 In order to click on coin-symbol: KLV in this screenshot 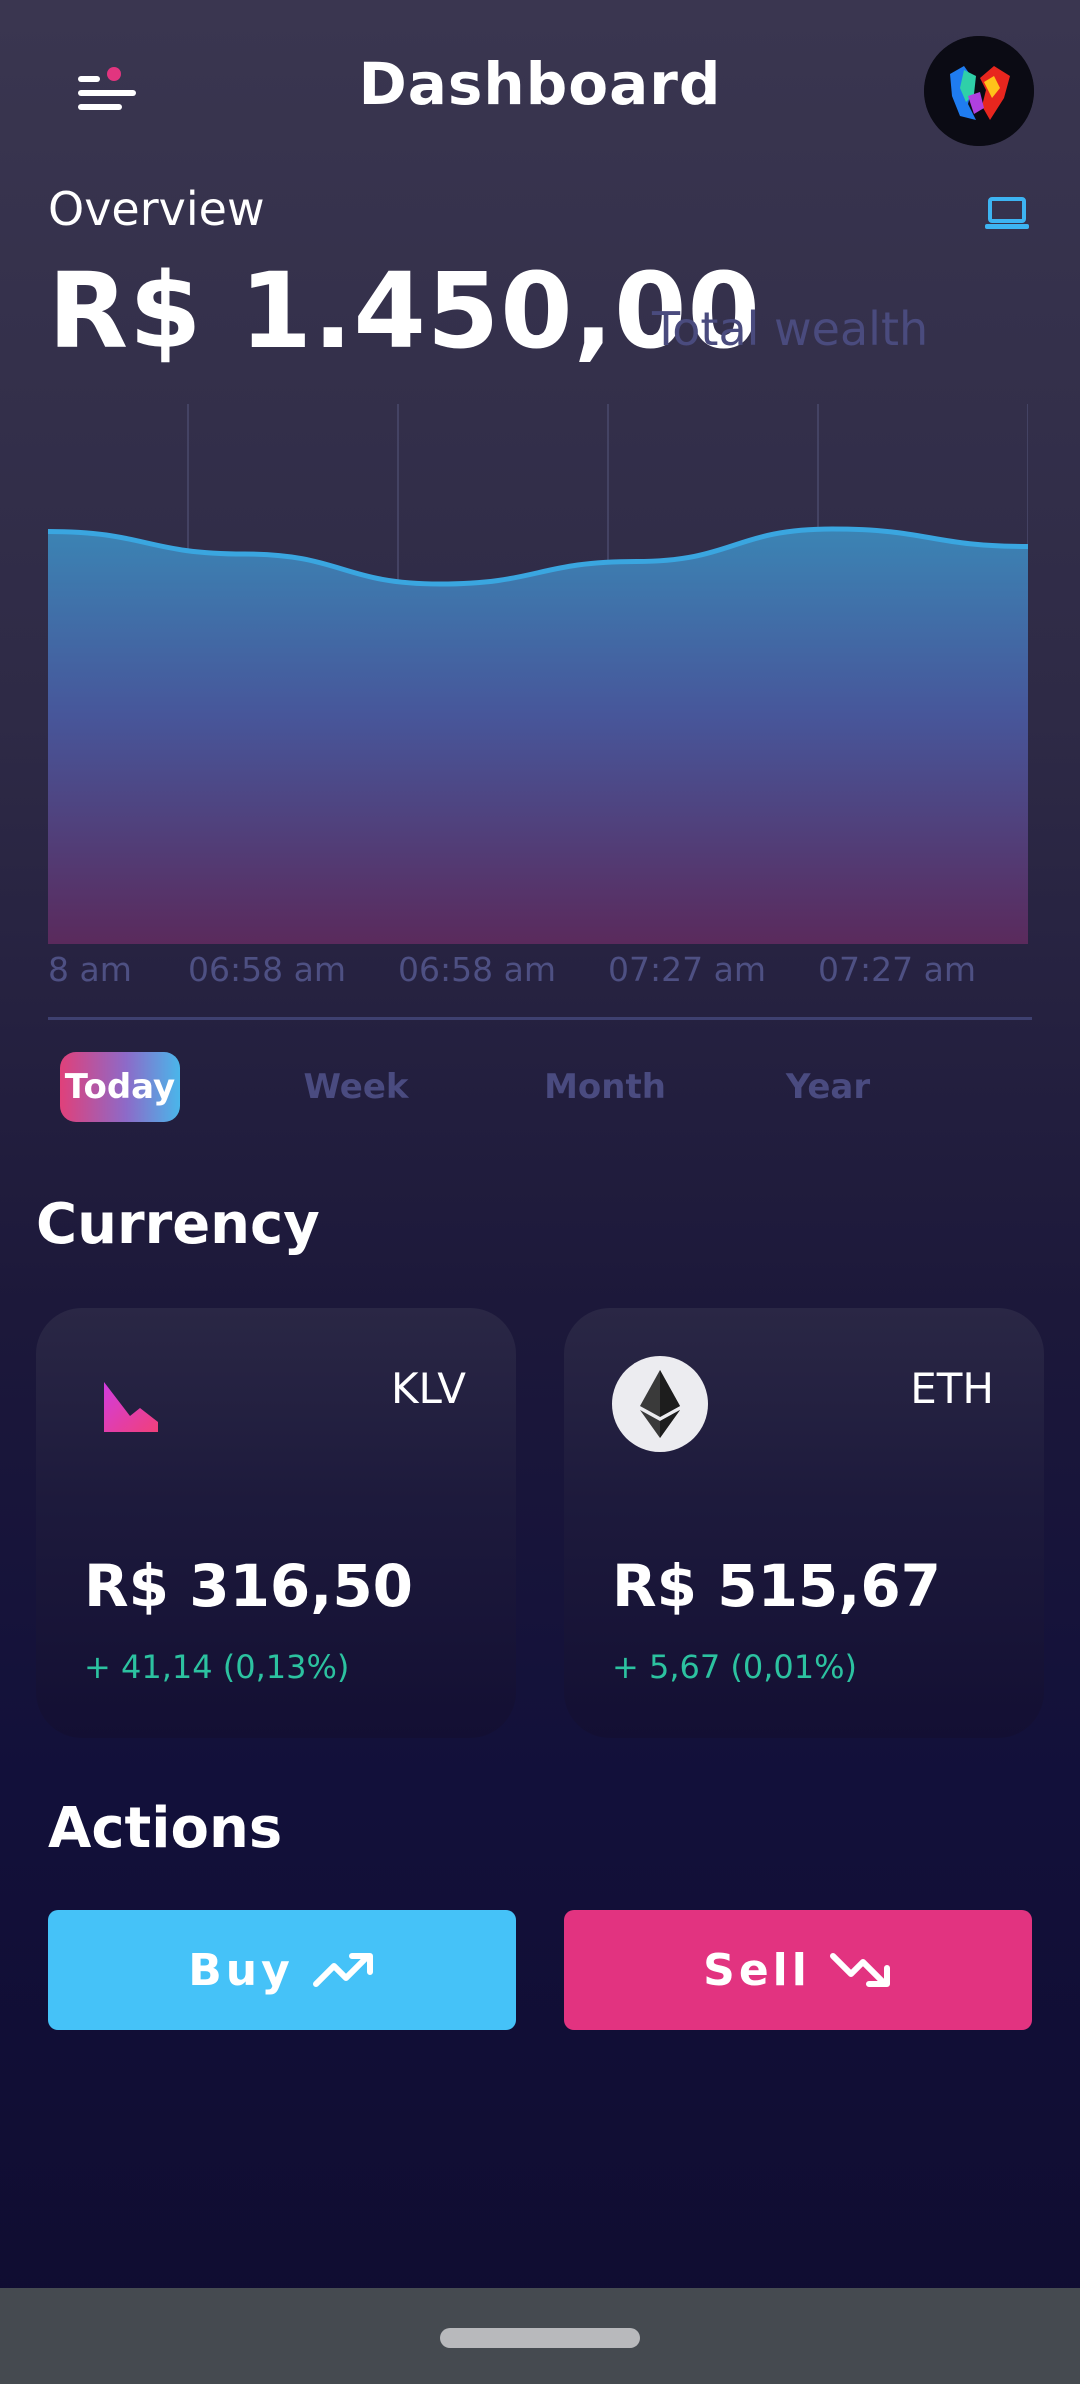, I will do `click(428, 1388)`.